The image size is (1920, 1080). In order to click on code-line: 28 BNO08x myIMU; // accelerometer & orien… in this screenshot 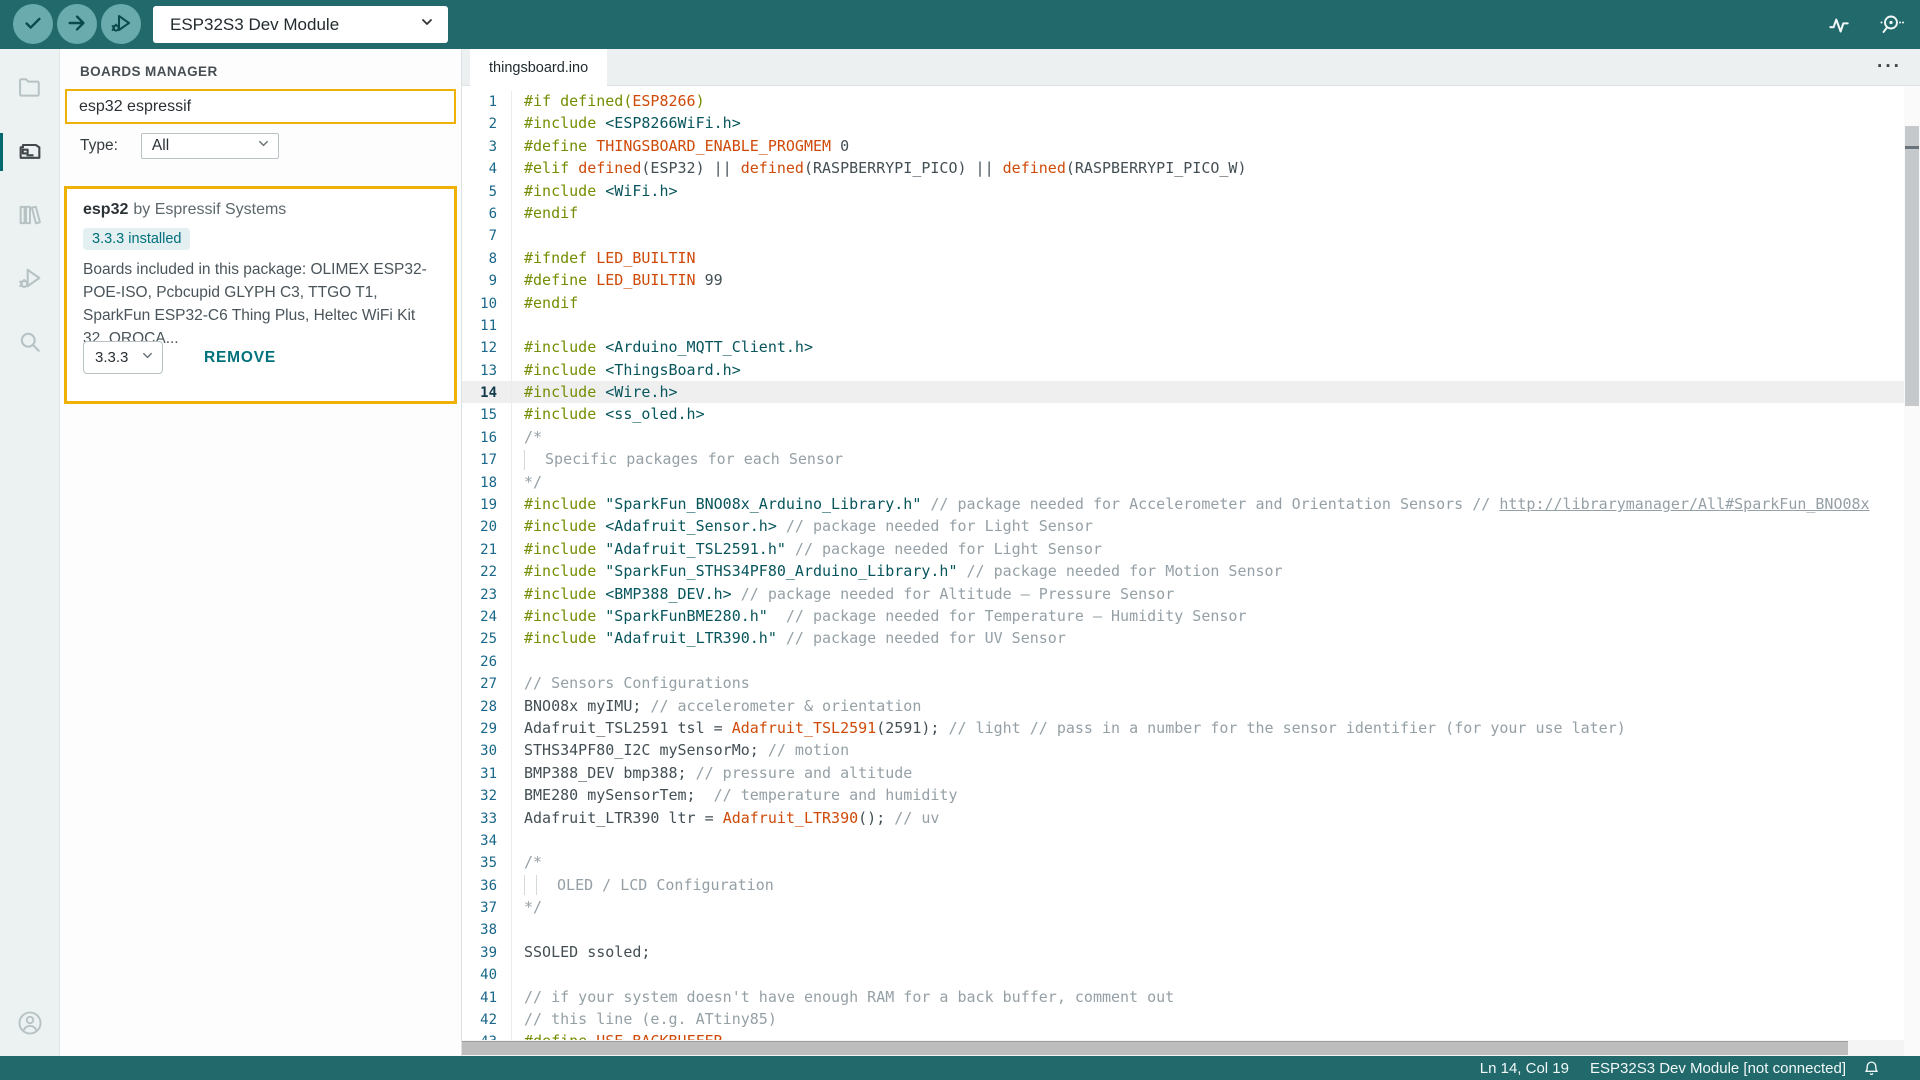, I will do `click(1191, 706)`.